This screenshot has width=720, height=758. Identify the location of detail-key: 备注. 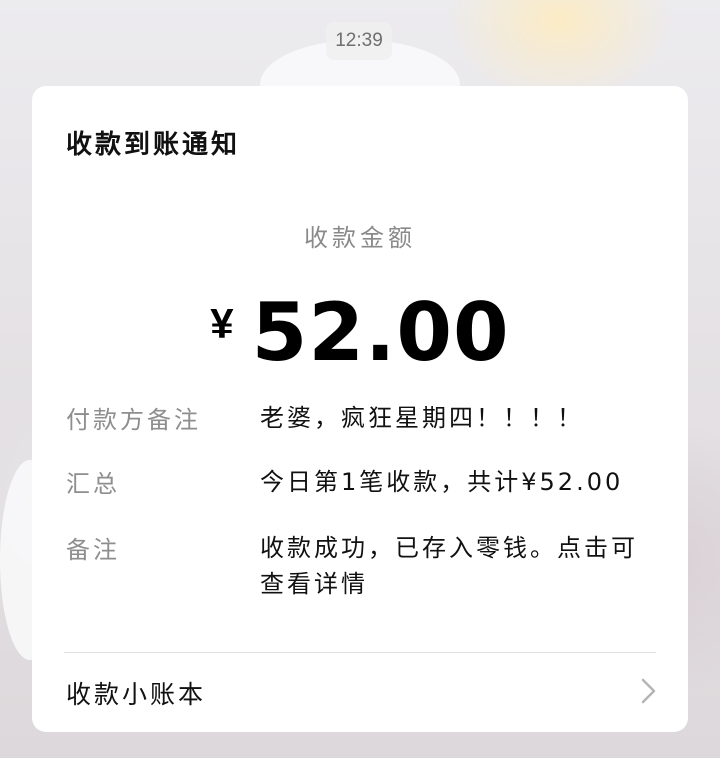
(93, 550).